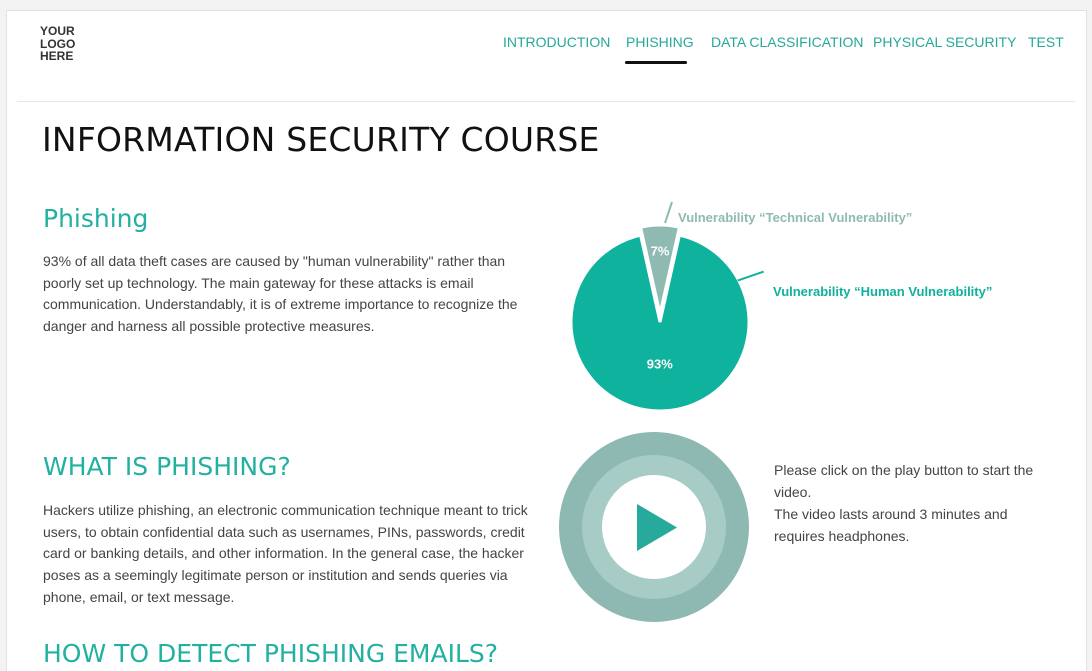 The height and width of the screenshot is (671, 1092). Describe the element at coordinates (660, 251) in the screenshot. I see `pie-value-label-technical: 7%` at that location.